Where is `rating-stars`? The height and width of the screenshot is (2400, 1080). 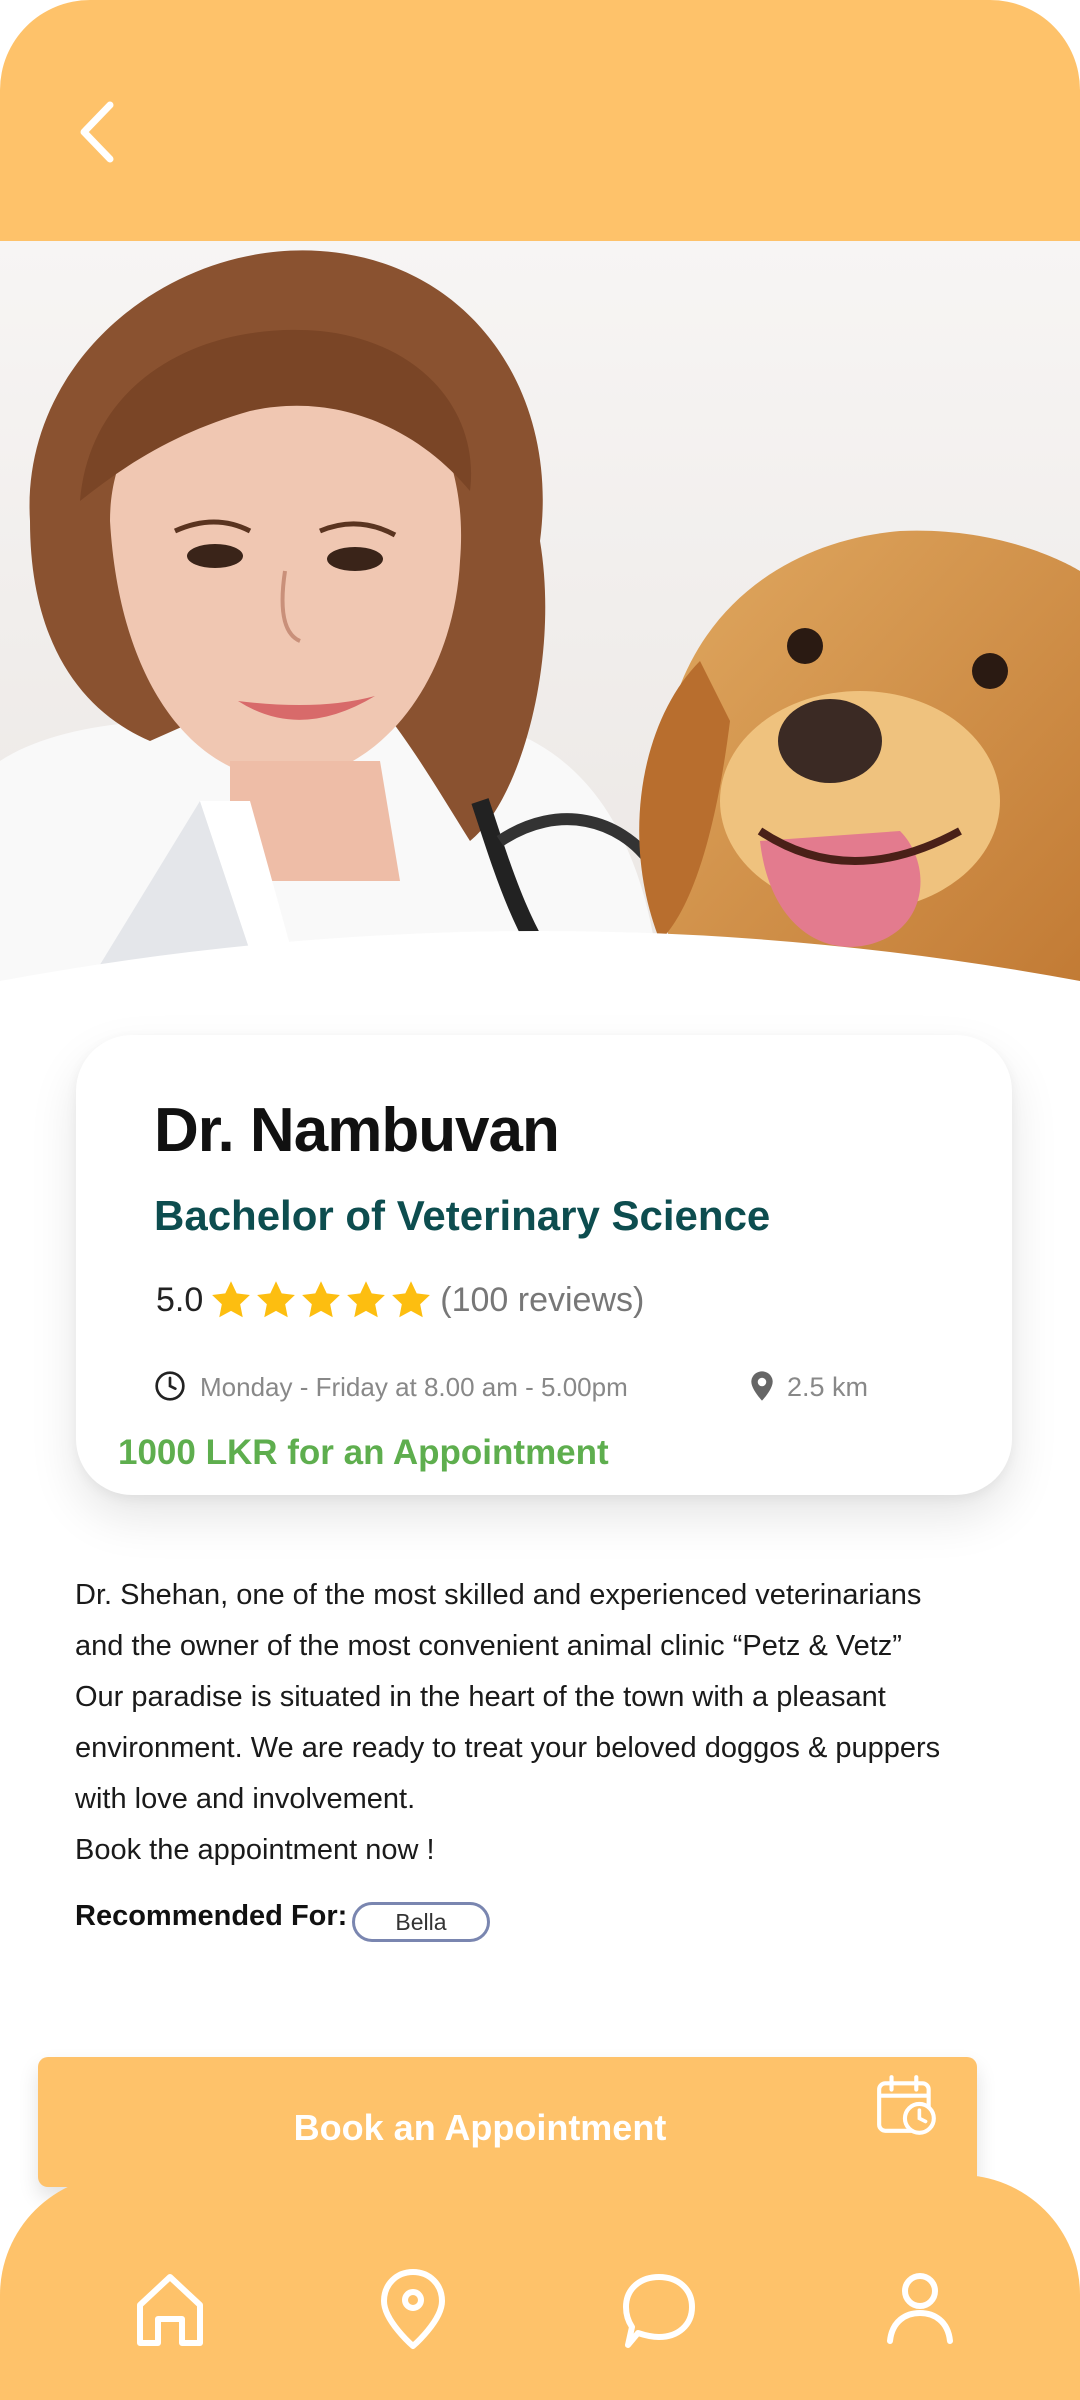 rating-stars is located at coordinates (321, 1300).